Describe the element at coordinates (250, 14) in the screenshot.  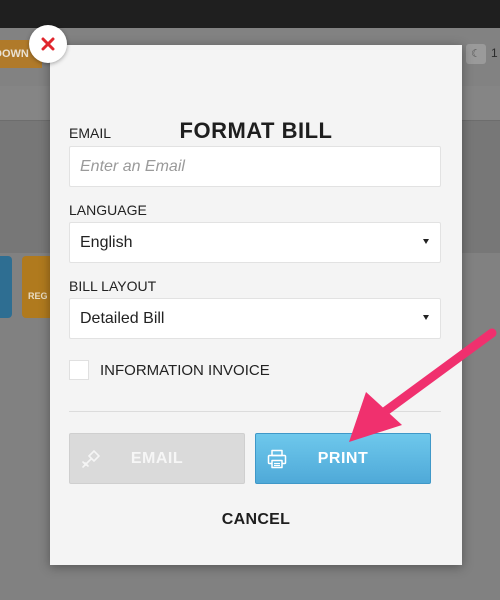
I see `app-top-bar` at that location.